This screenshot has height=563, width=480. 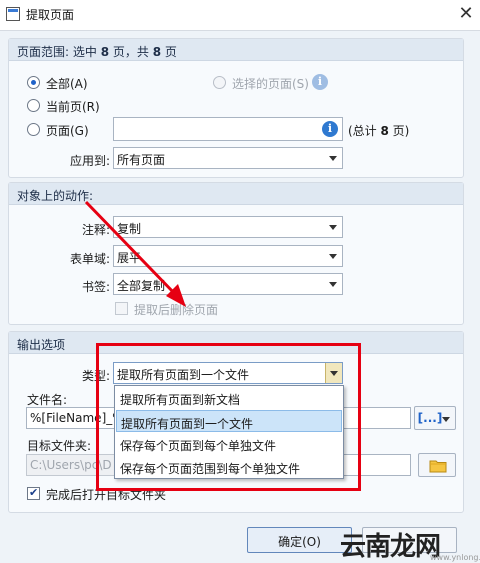 I want to click on bookmark-value: 全部复制, so click(x=141, y=286).